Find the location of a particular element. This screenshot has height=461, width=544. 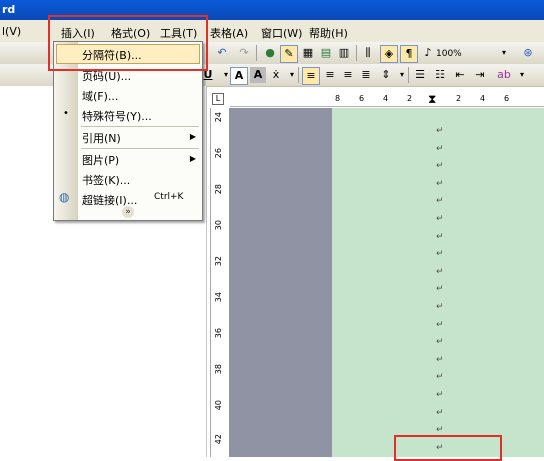

menu-item-reference: 引用(N) is located at coordinates (101, 138).